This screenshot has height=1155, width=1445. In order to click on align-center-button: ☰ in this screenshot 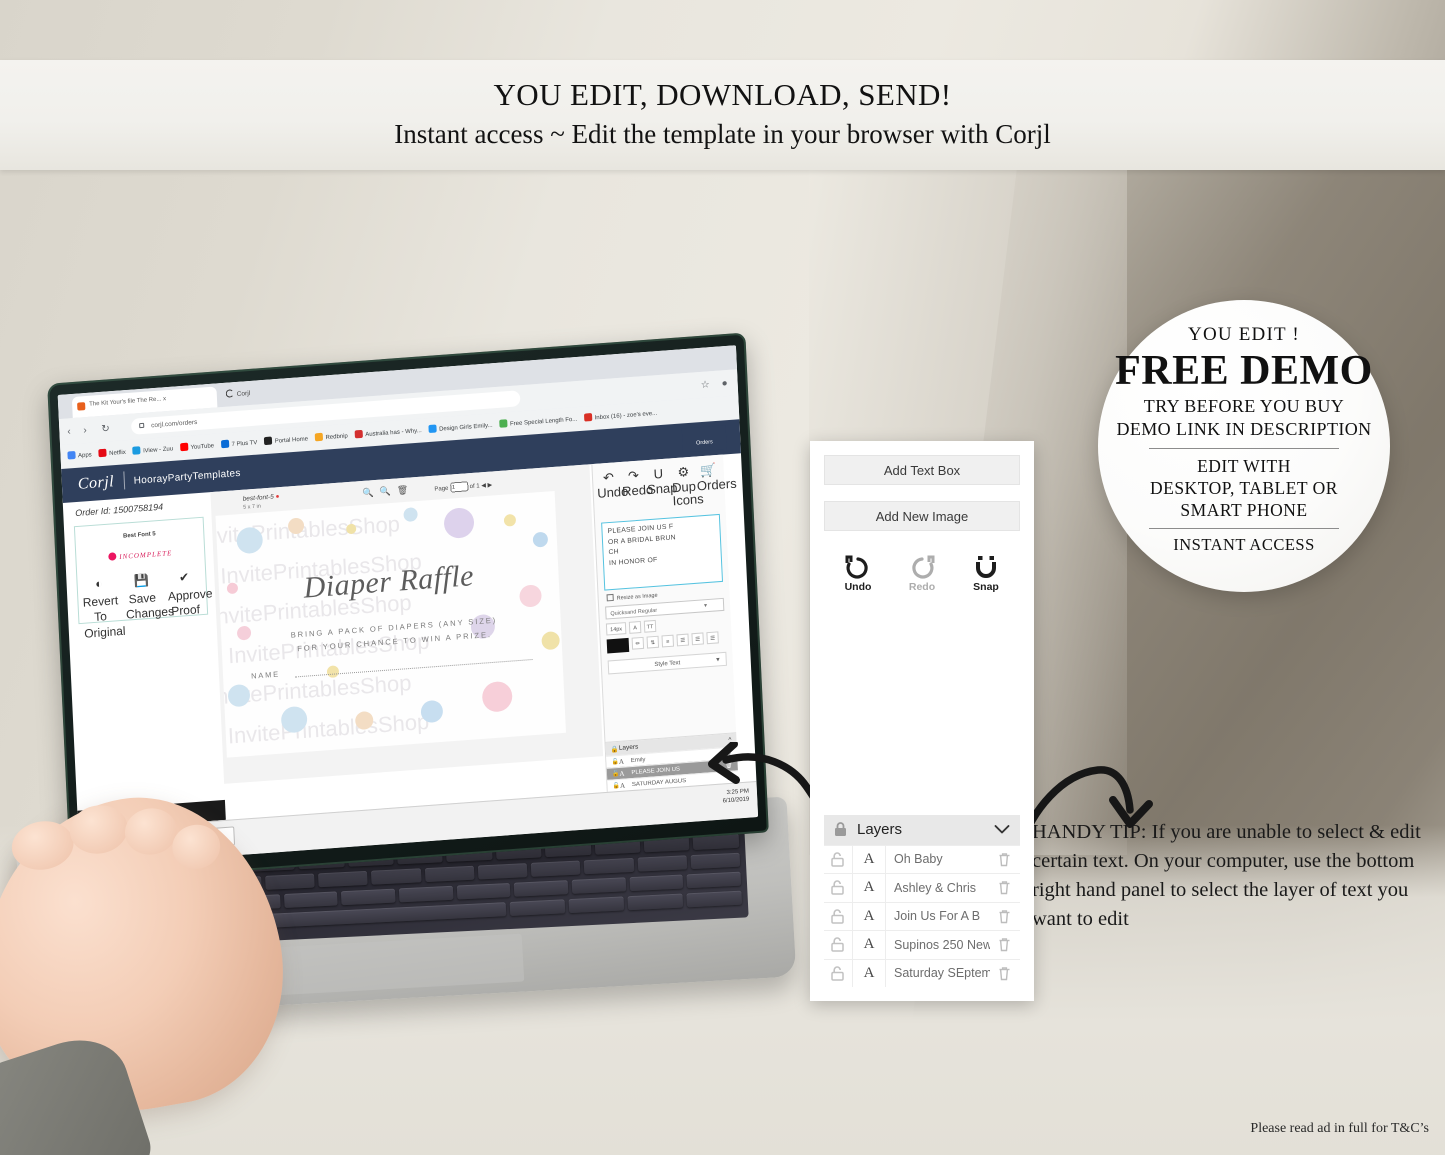, I will do `click(697, 639)`.